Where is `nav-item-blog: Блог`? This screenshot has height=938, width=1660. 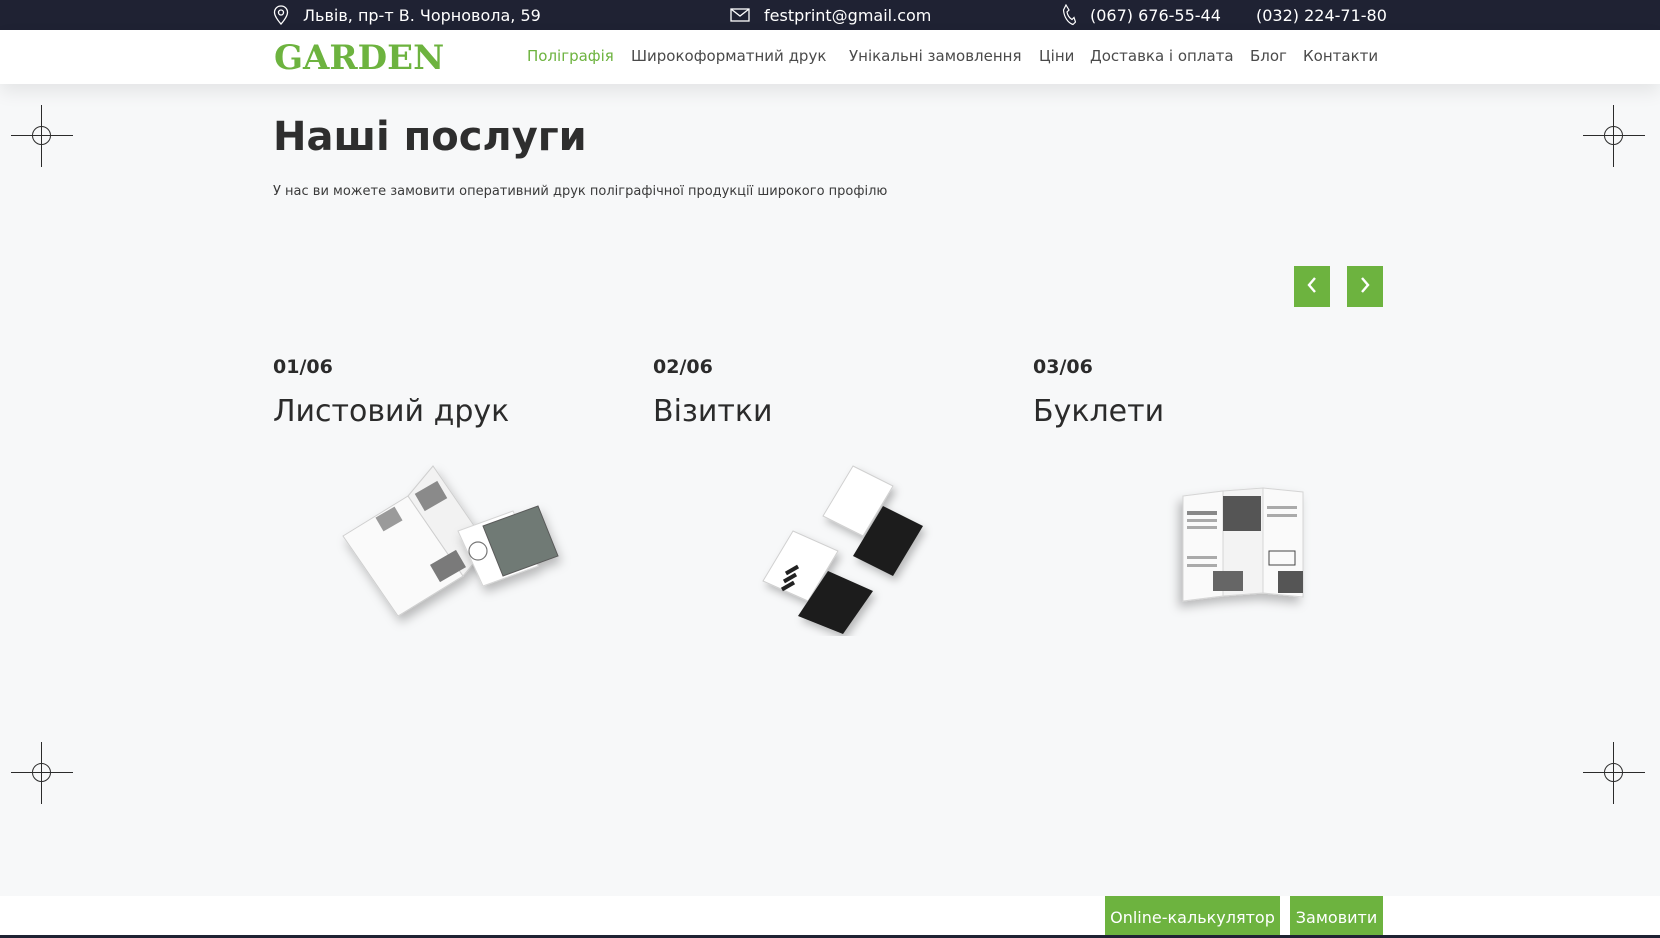
nav-item-blog: Блог is located at coordinates (1268, 56).